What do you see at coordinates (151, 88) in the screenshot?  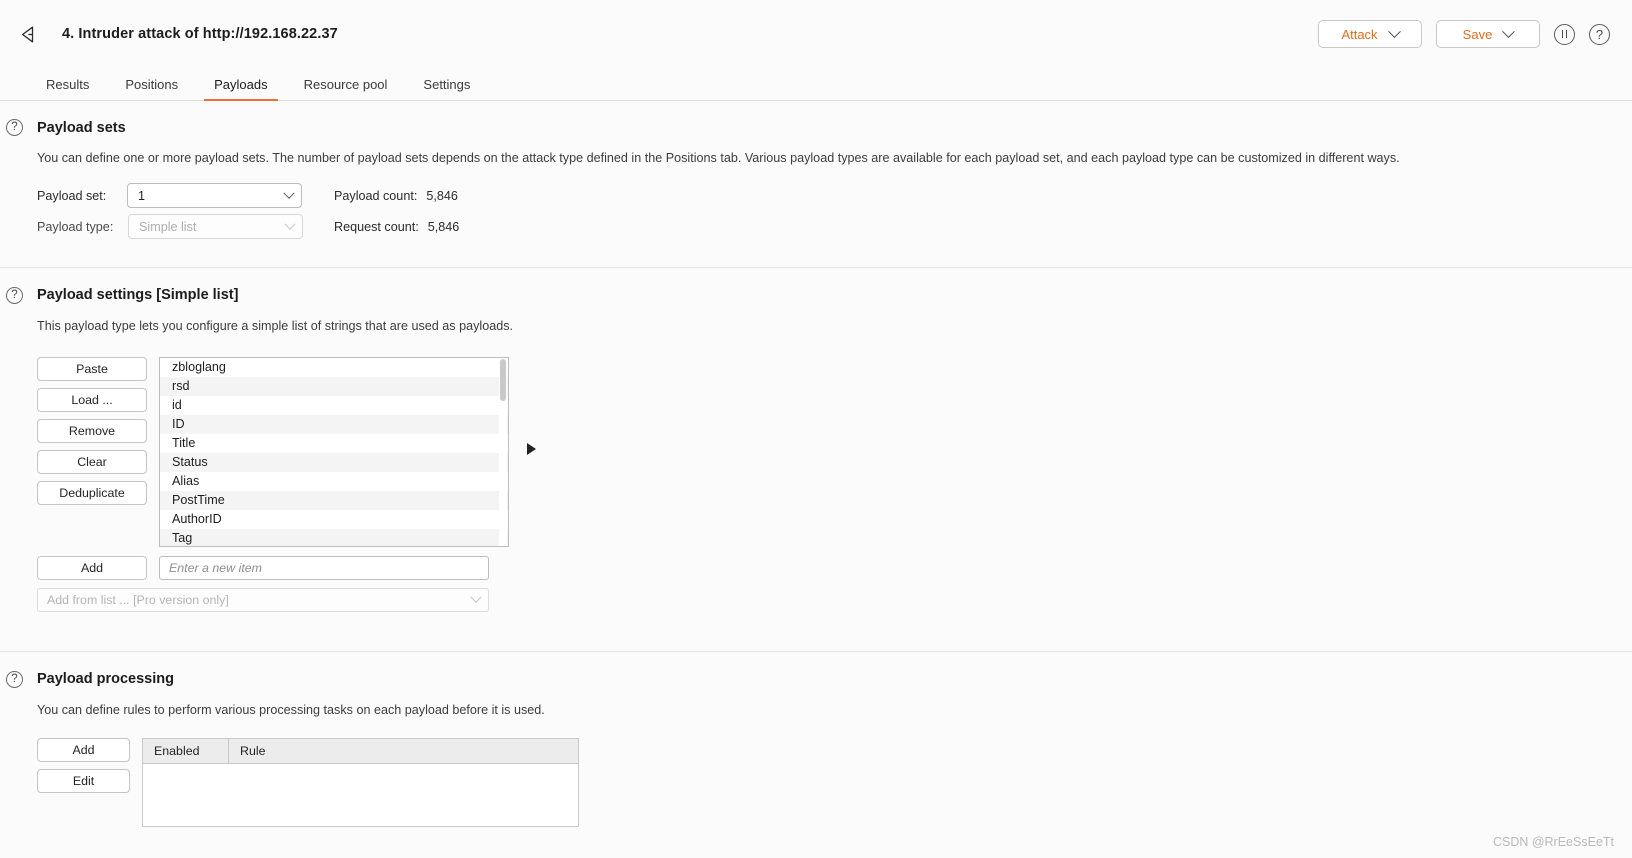 I see `tab-positions: Positions` at bounding box center [151, 88].